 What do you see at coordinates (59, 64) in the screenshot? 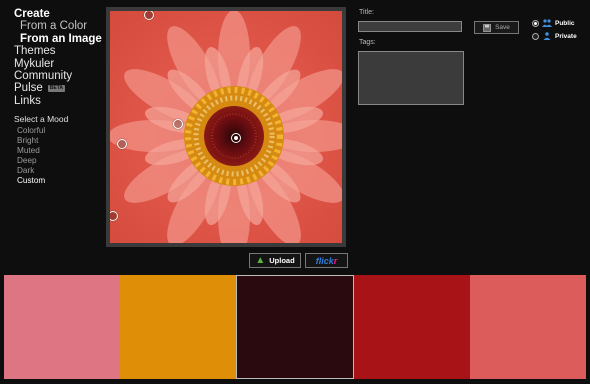
I see `nav-mykuler: Mykuler` at bounding box center [59, 64].